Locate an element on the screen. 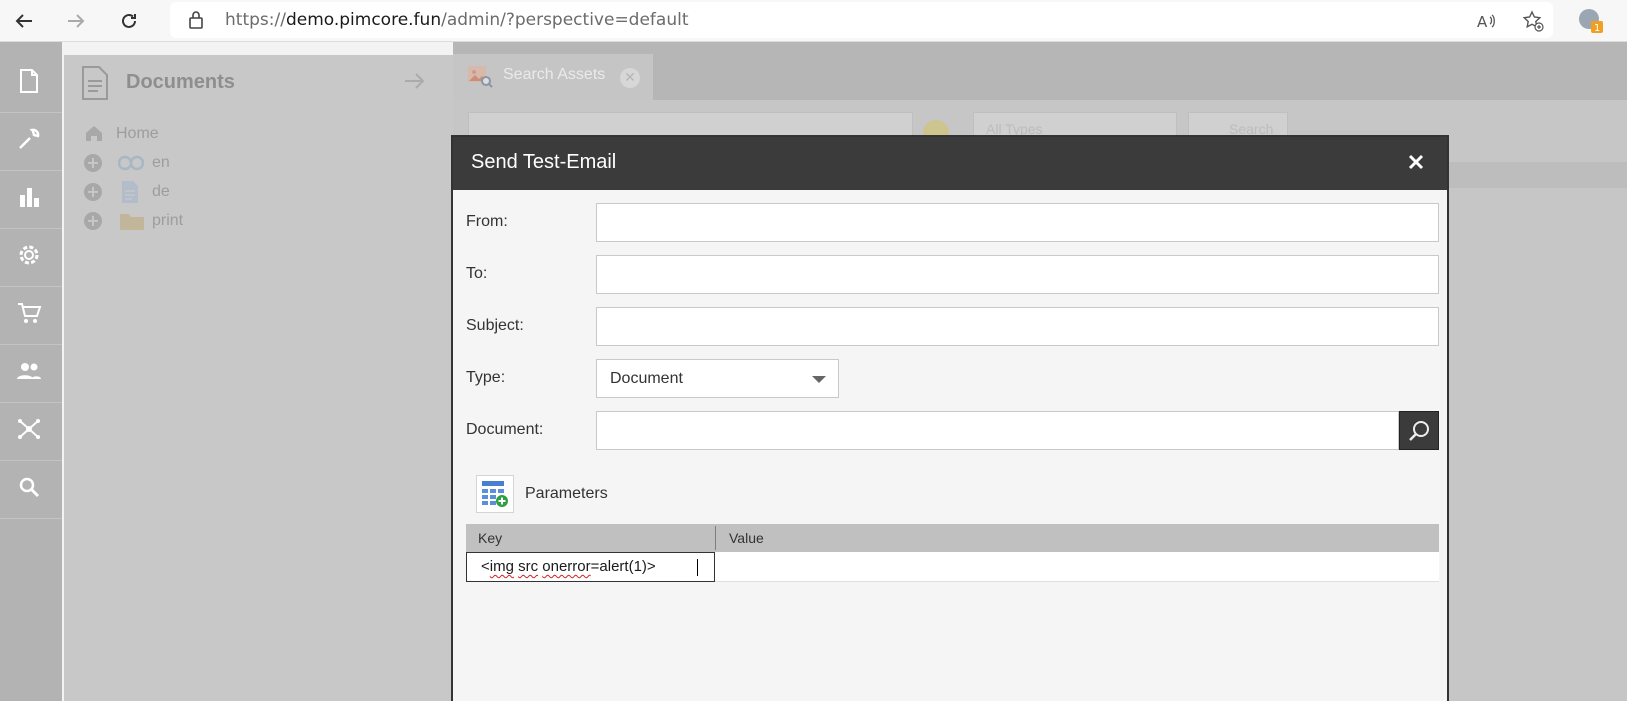  arrow-left-icon is located at coordinates (23, 21).